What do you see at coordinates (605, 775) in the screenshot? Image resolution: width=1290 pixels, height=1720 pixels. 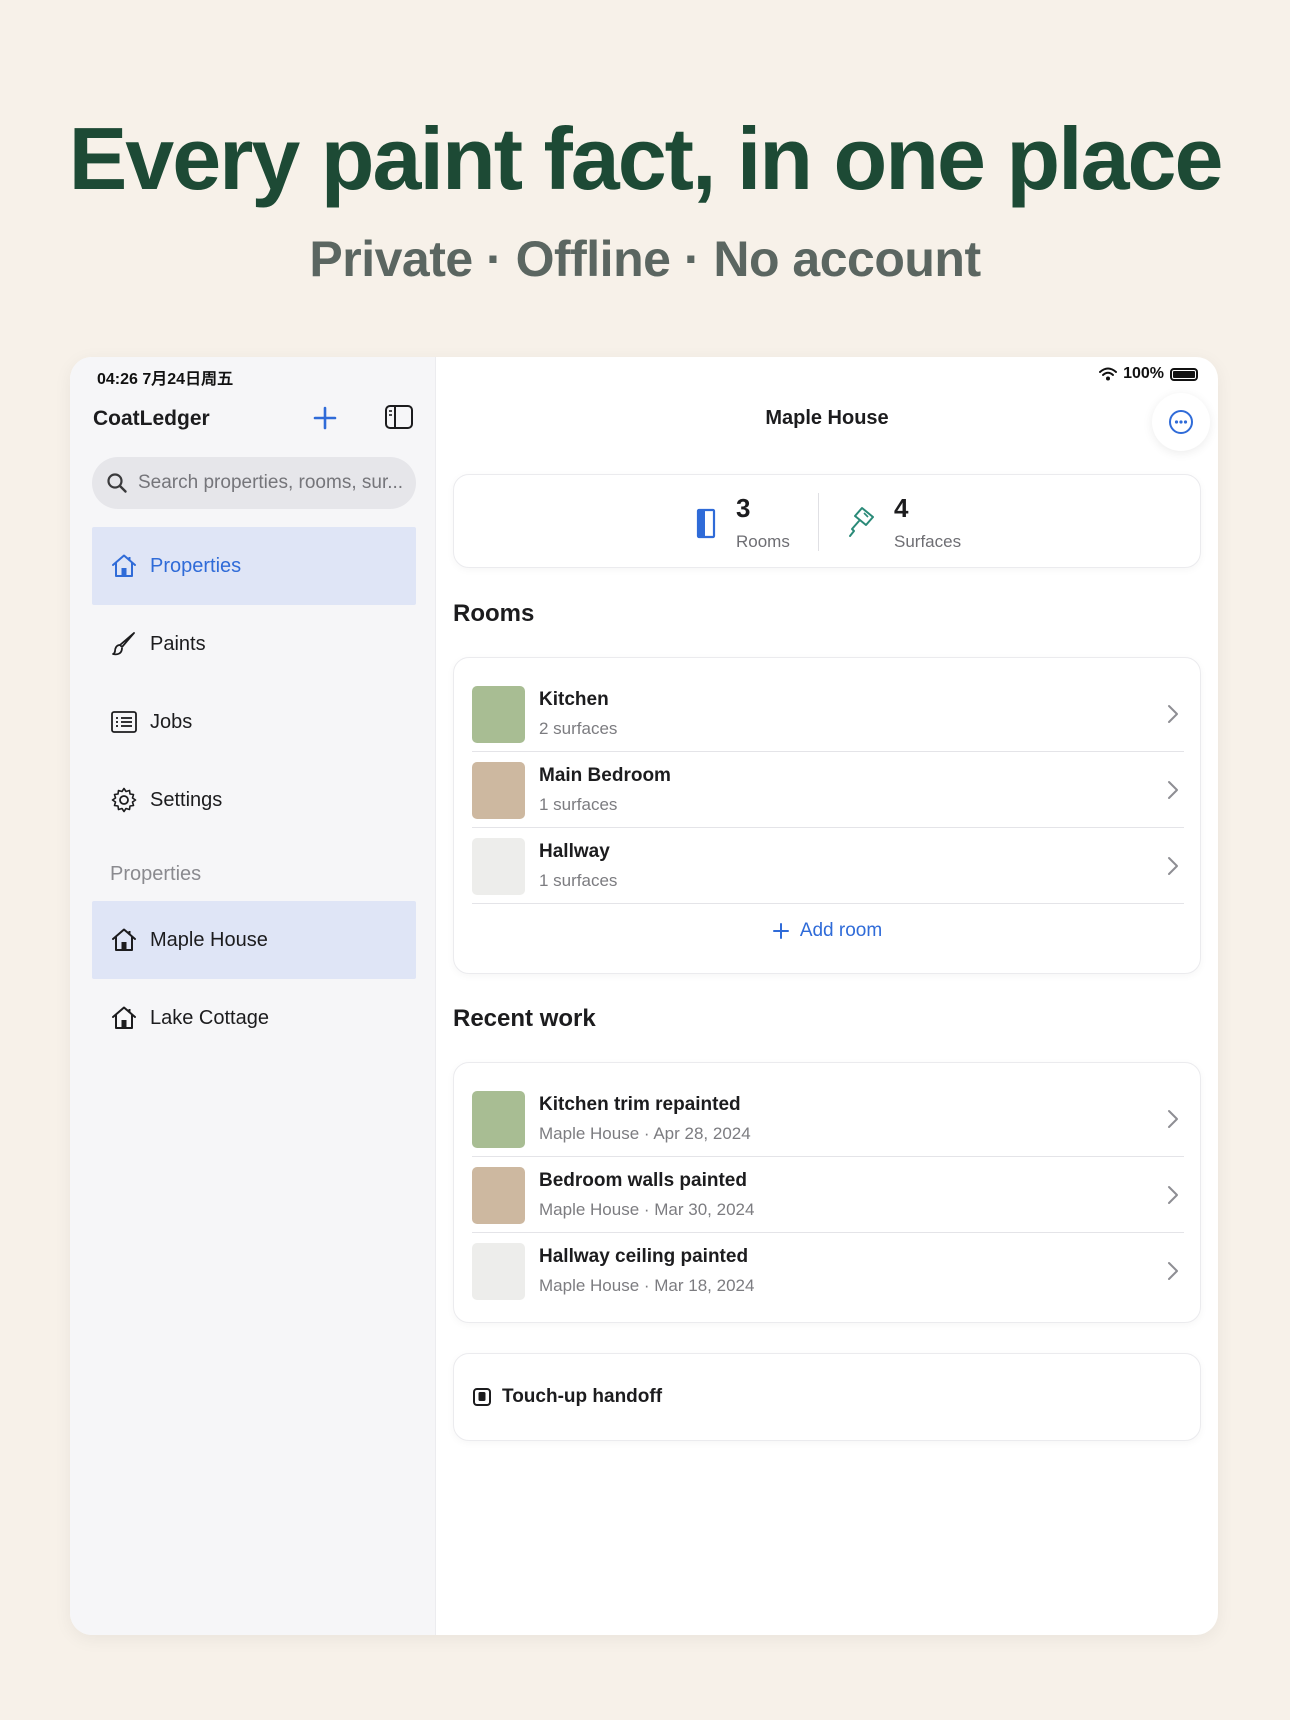 I see `room-name: Main Bedroom` at bounding box center [605, 775].